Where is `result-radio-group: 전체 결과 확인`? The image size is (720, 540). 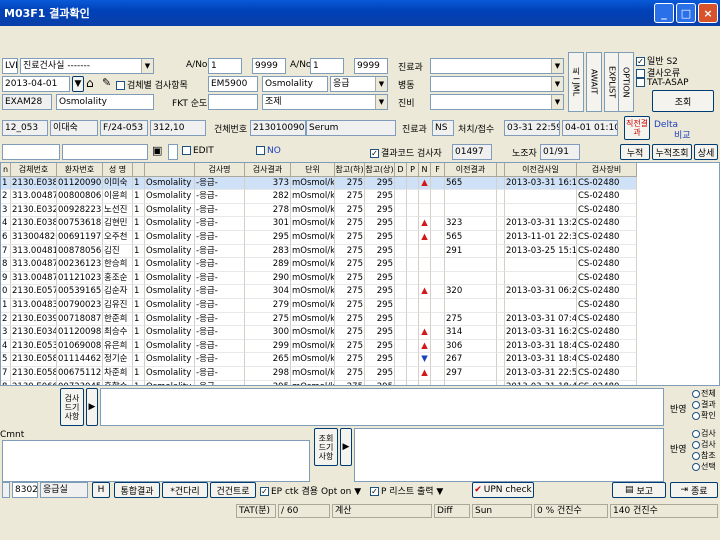
result-radio-group: 전체 결과 확인 is located at coordinates (706, 407).